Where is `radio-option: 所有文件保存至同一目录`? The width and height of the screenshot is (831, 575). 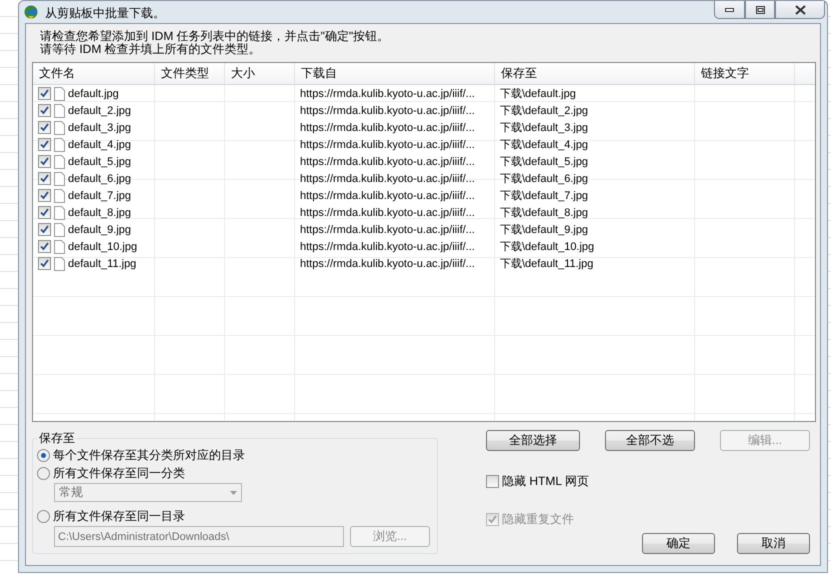
radio-option: 所有文件保存至同一目录 is located at coordinates (234, 516).